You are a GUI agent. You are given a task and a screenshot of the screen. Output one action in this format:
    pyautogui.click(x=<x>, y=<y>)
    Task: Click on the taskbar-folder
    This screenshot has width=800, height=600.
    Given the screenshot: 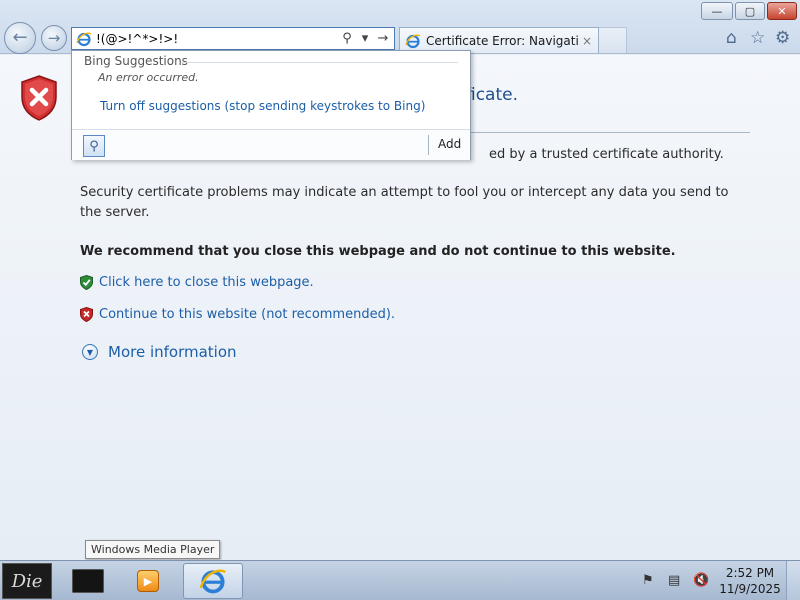 What is the action you would take?
    pyautogui.click(x=88, y=581)
    